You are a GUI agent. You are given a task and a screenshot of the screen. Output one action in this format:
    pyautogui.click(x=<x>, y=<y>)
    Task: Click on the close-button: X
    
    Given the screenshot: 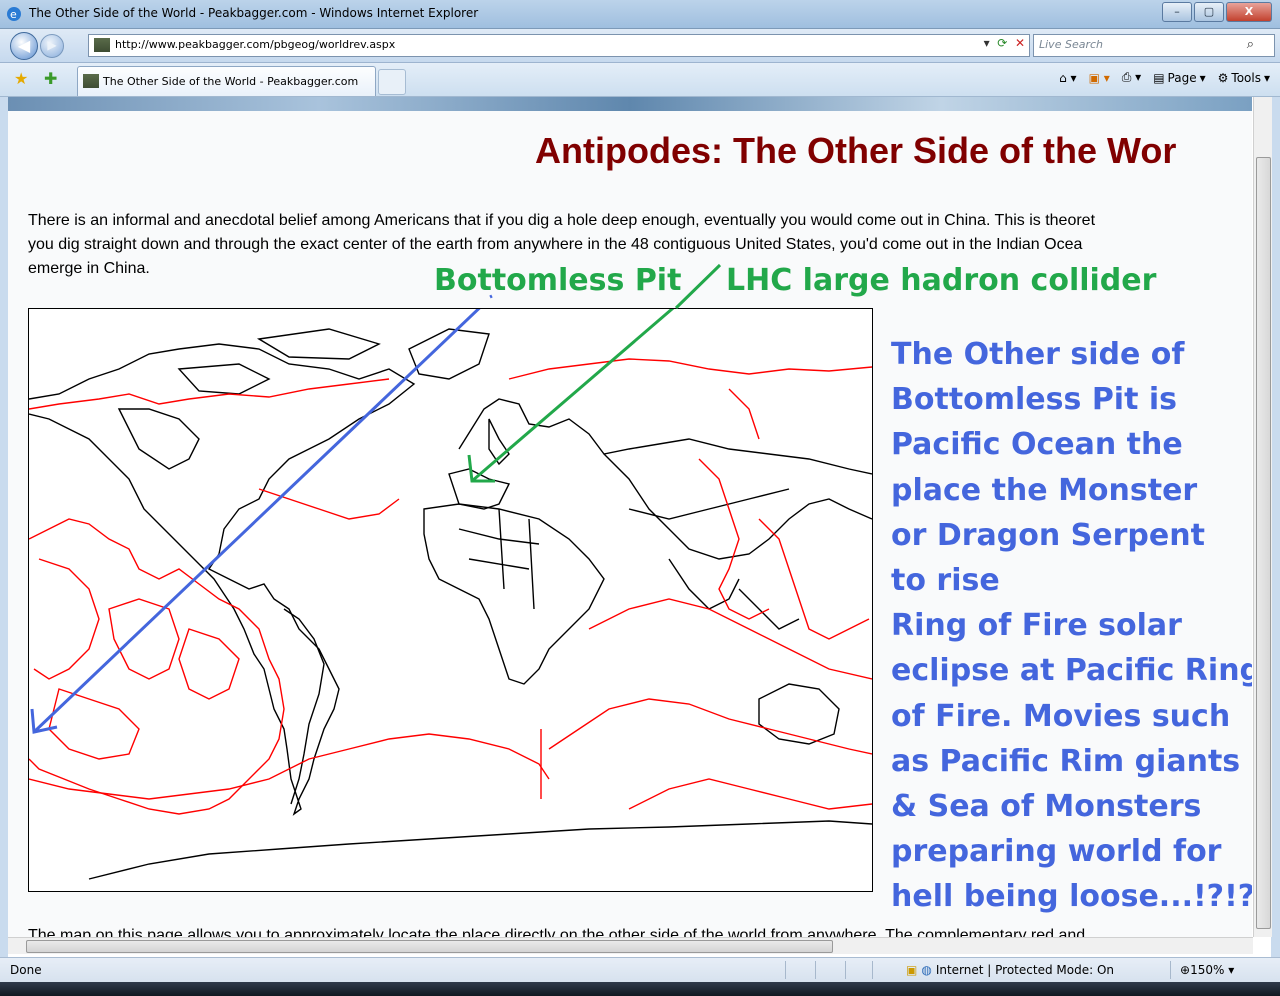 What is the action you would take?
    pyautogui.click(x=1249, y=12)
    